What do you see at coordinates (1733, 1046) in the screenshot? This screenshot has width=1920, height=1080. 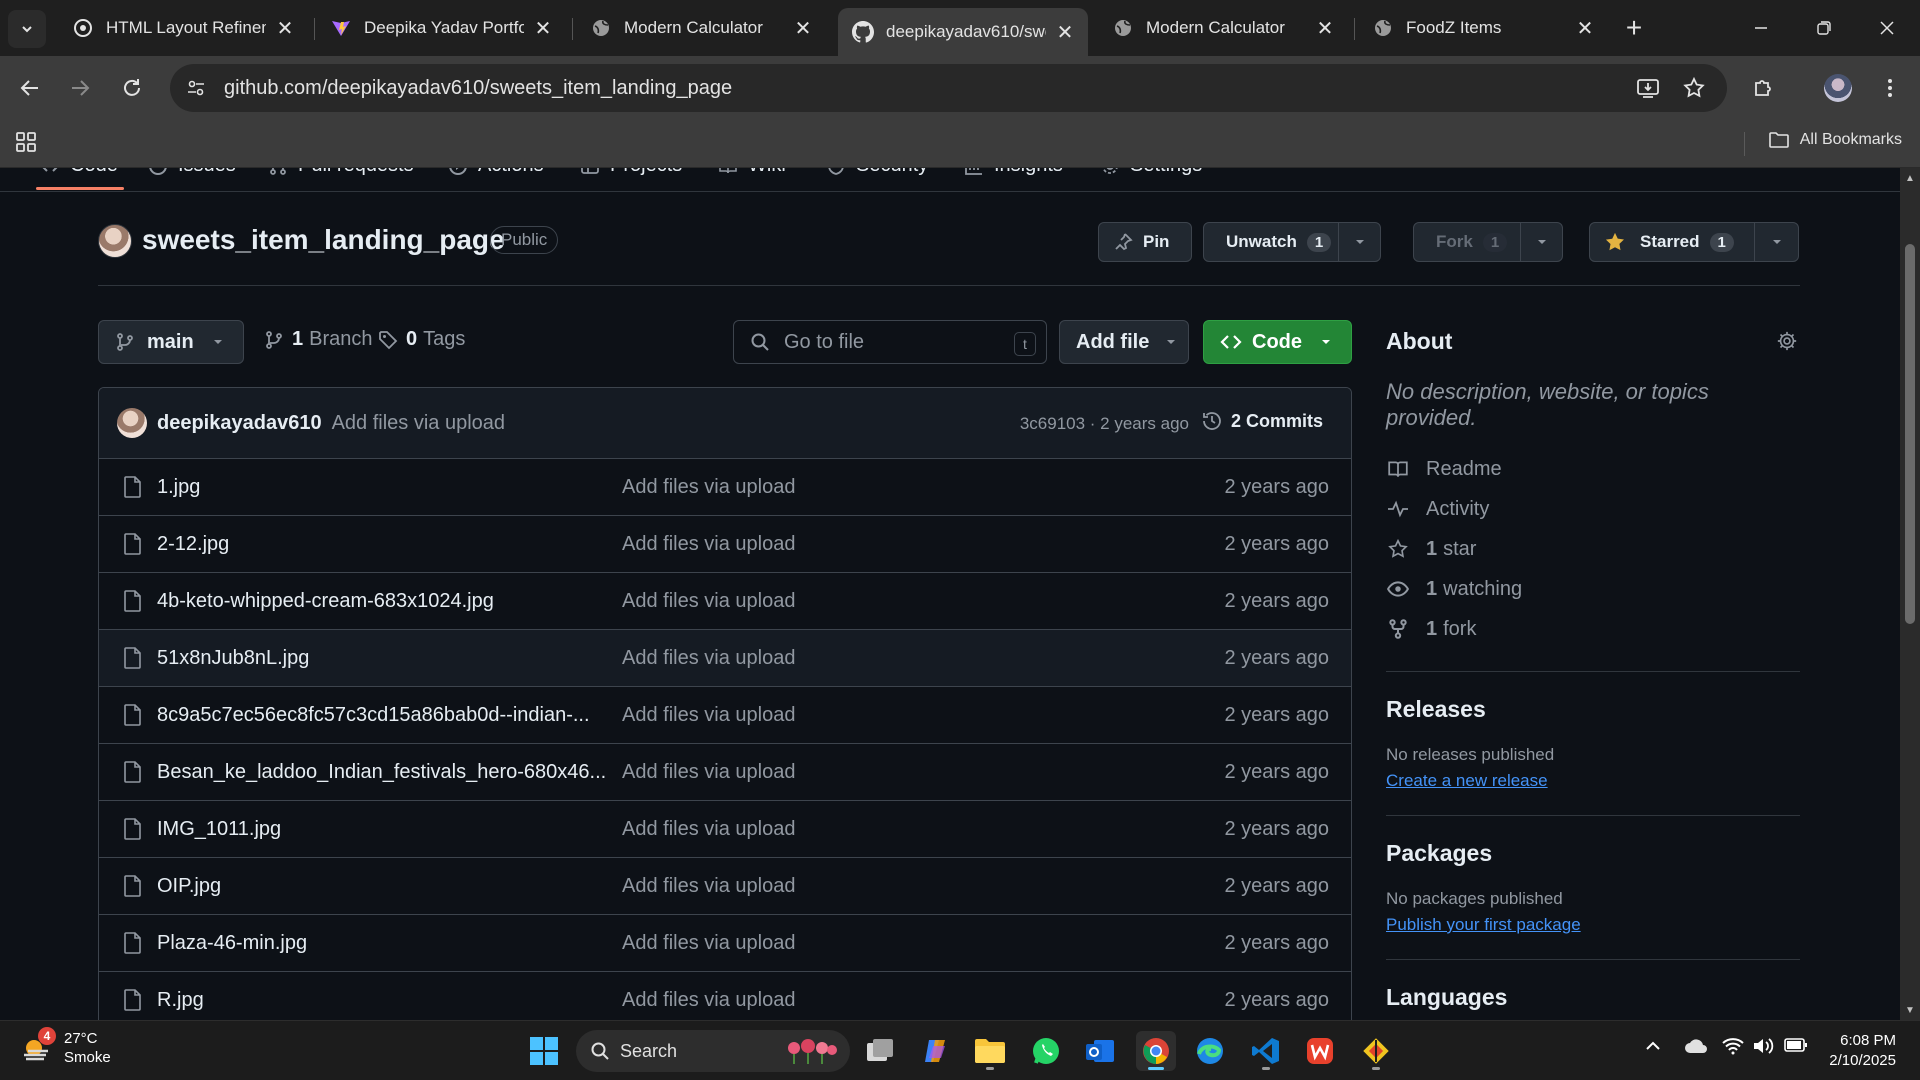 I see `wifi-tray` at bounding box center [1733, 1046].